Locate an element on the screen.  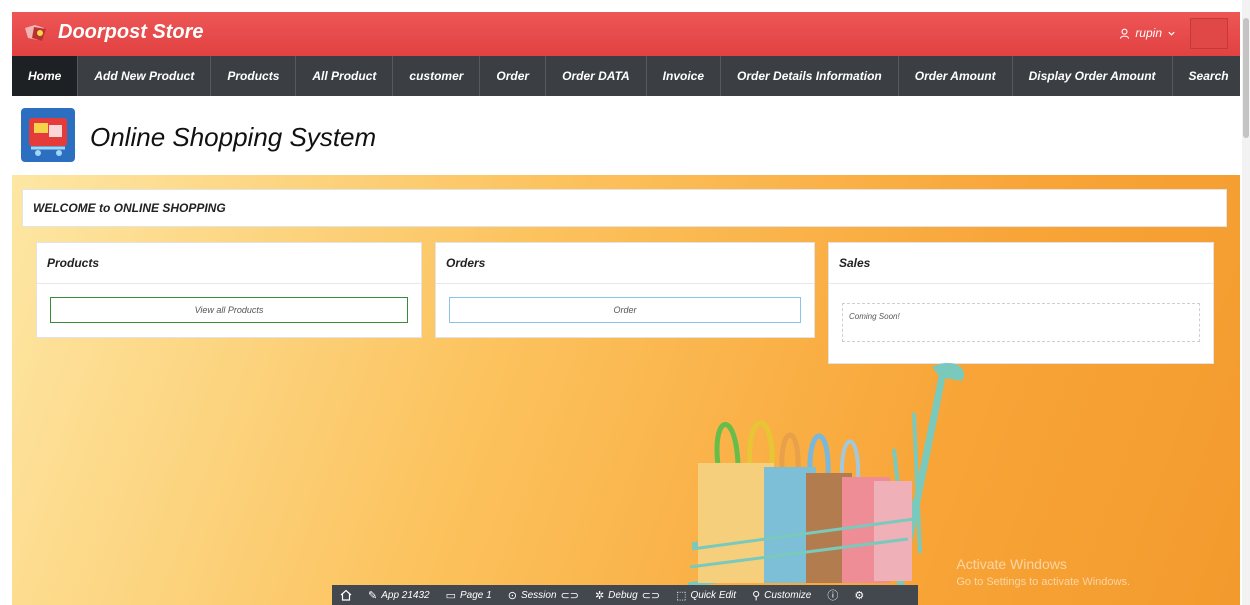
page-icon: ▭ is located at coordinates (451, 595).